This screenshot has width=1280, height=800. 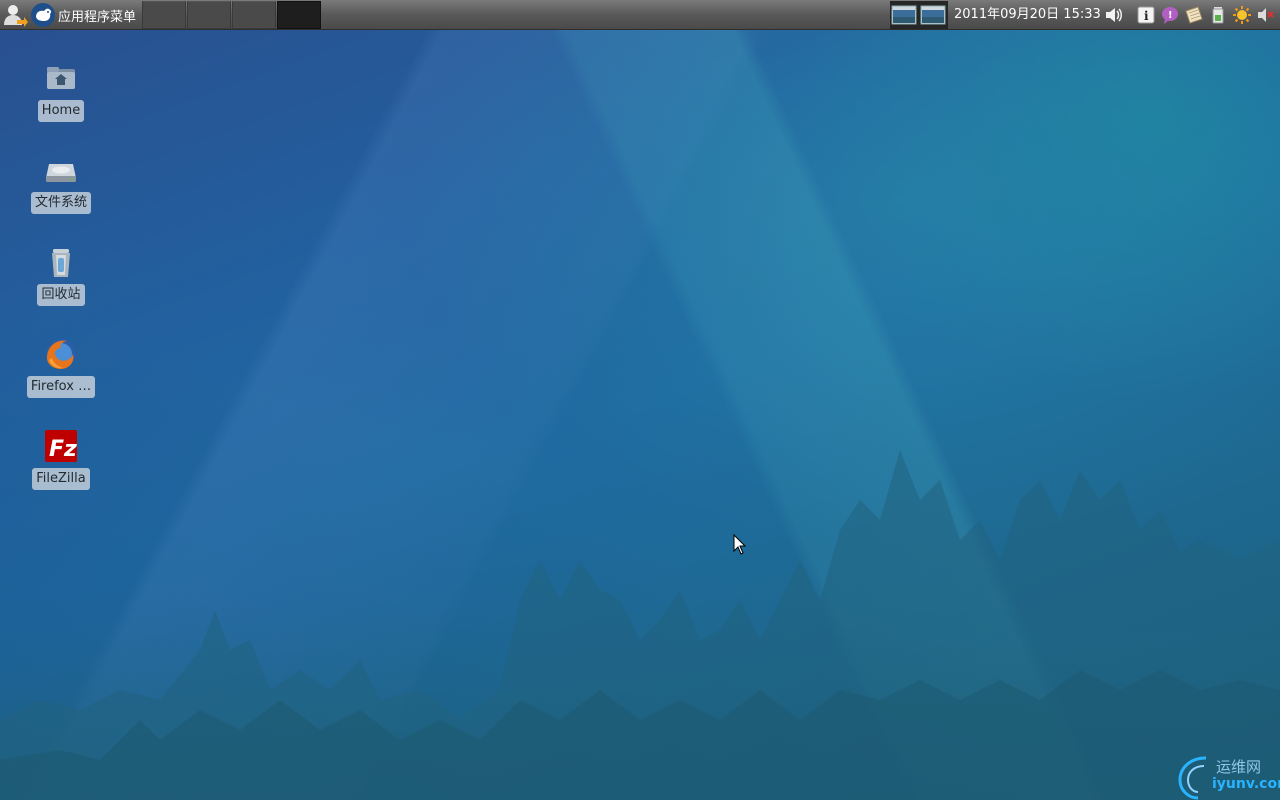 What do you see at coordinates (1192, 778) in the screenshot?
I see `watermark-logo-icon` at bounding box center [1192, 778].